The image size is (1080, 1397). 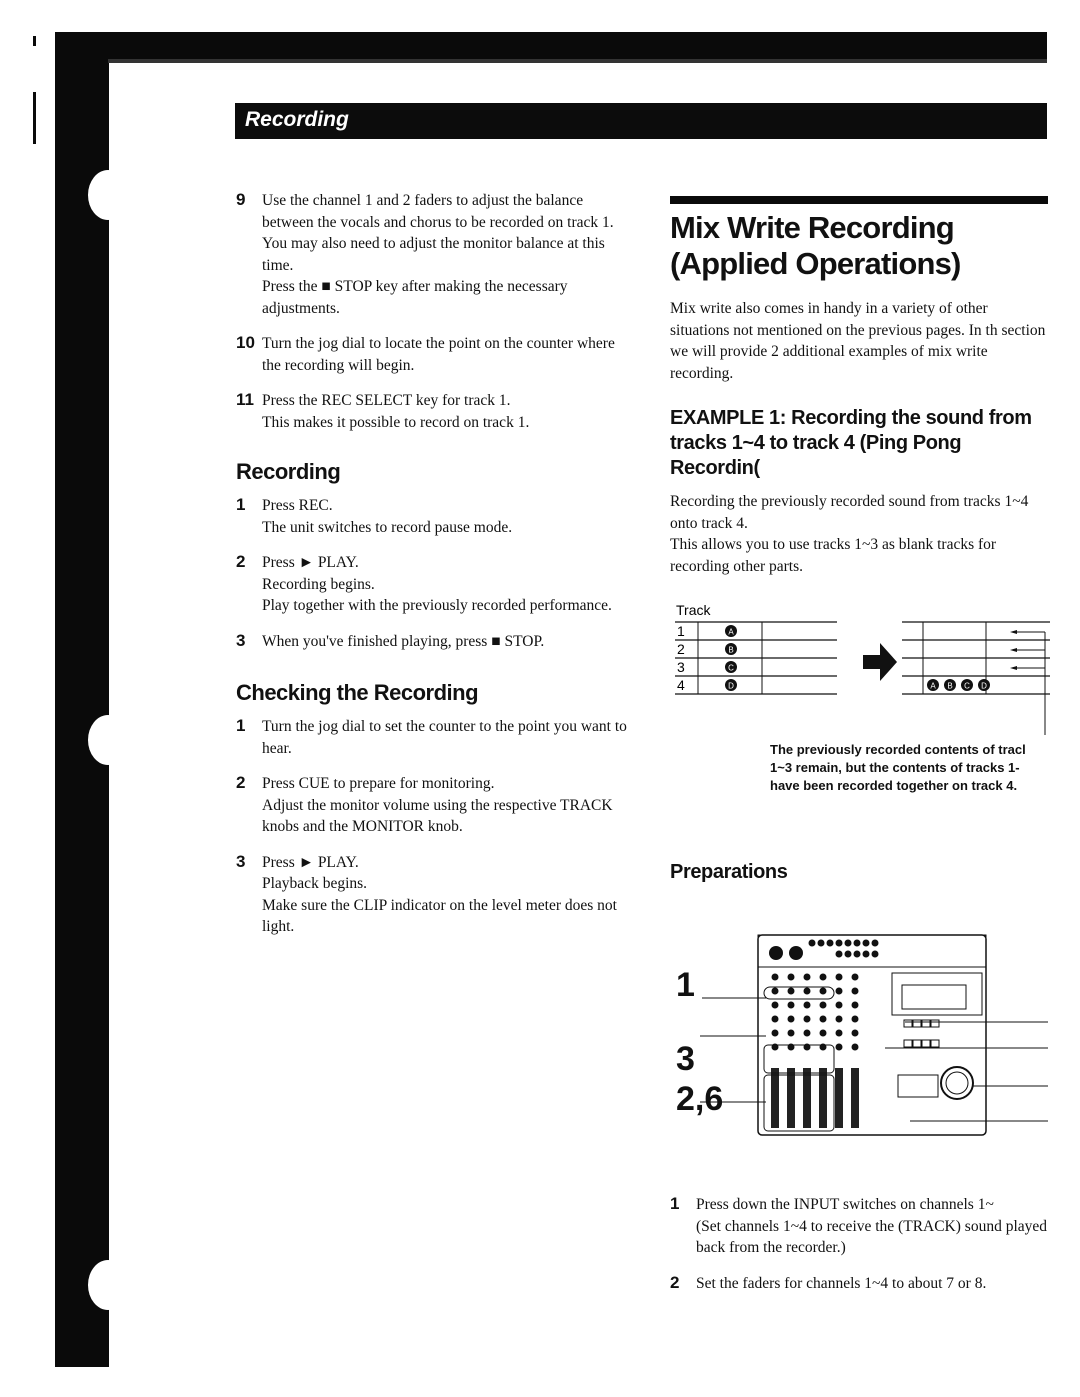 I want to click on step-text: The unit switches to record pause mode., so click(x=387, y=527).